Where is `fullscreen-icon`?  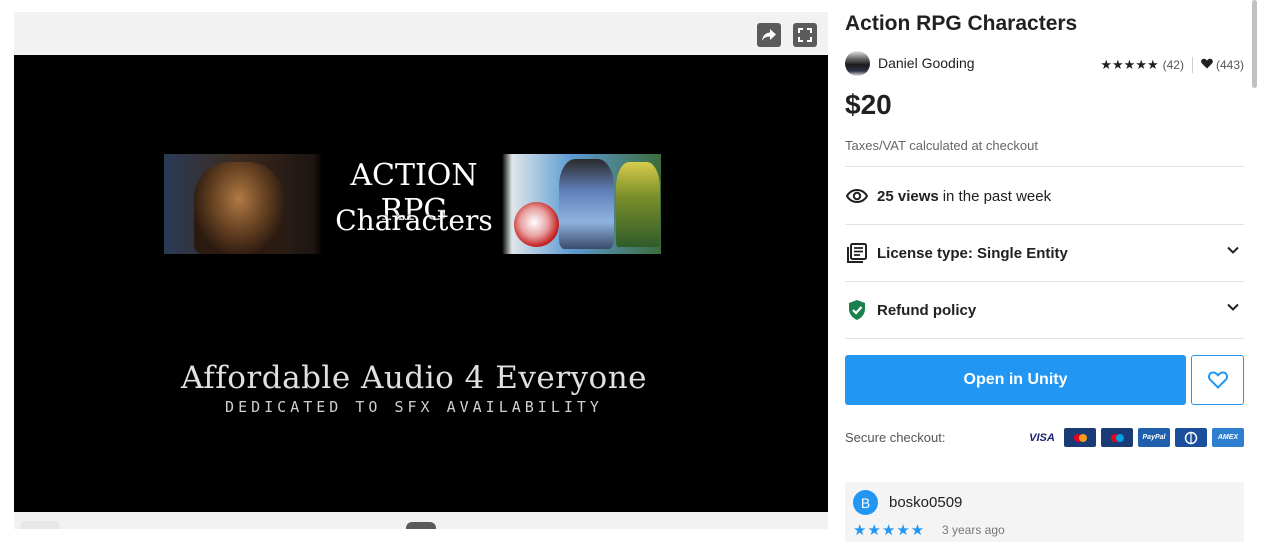 fullscreen-icon is located at coordinates (805, 35).